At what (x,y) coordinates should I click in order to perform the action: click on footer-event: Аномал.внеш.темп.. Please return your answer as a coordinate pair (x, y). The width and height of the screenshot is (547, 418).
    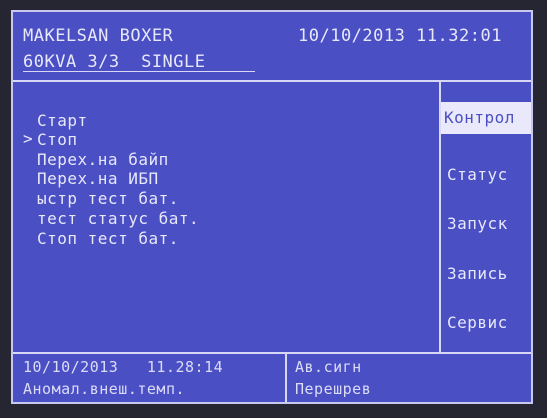
    Looking at the image, I should click on (104, 389).